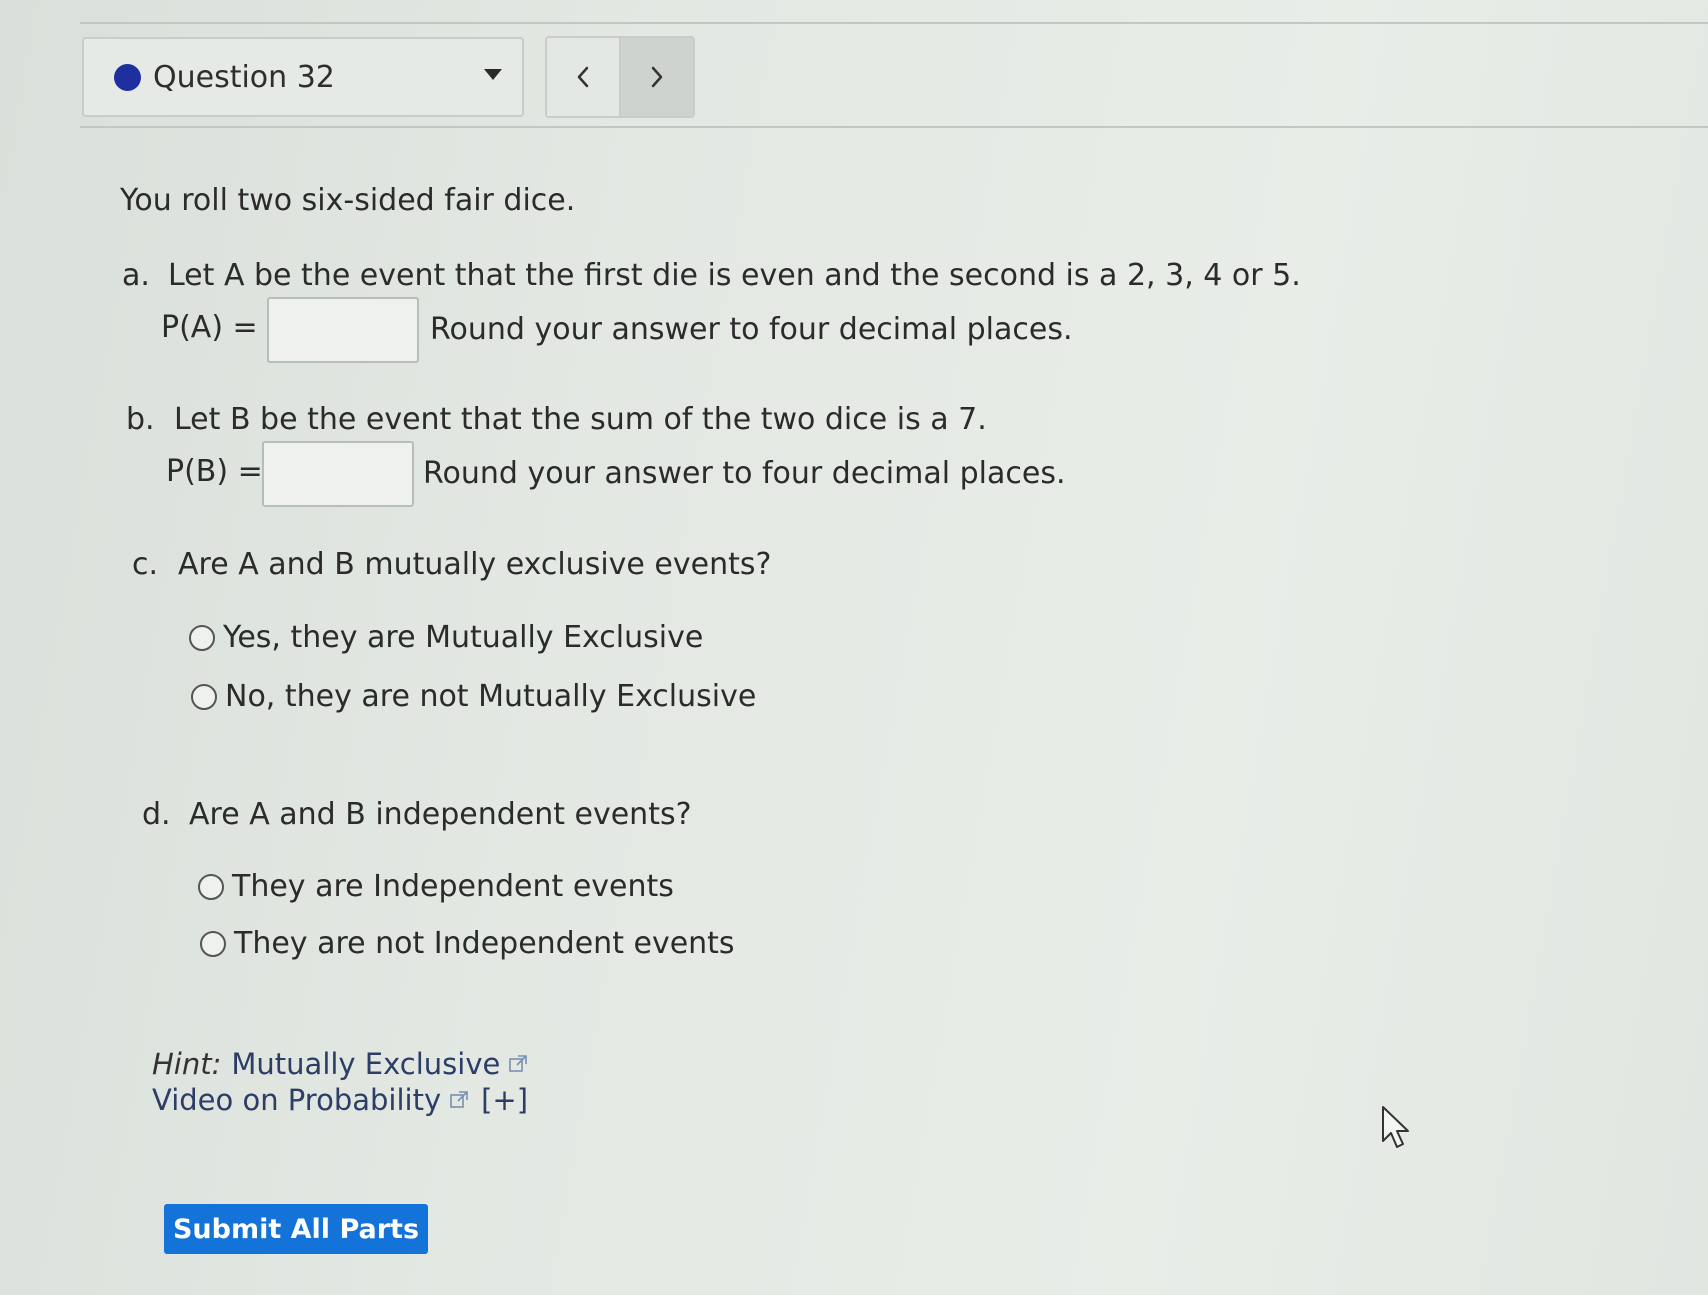  What do you see at coordinates (209, 327) in the screenshot?
I see `part-a-answer-label: P(A) =` at bounding box center [209, 327].